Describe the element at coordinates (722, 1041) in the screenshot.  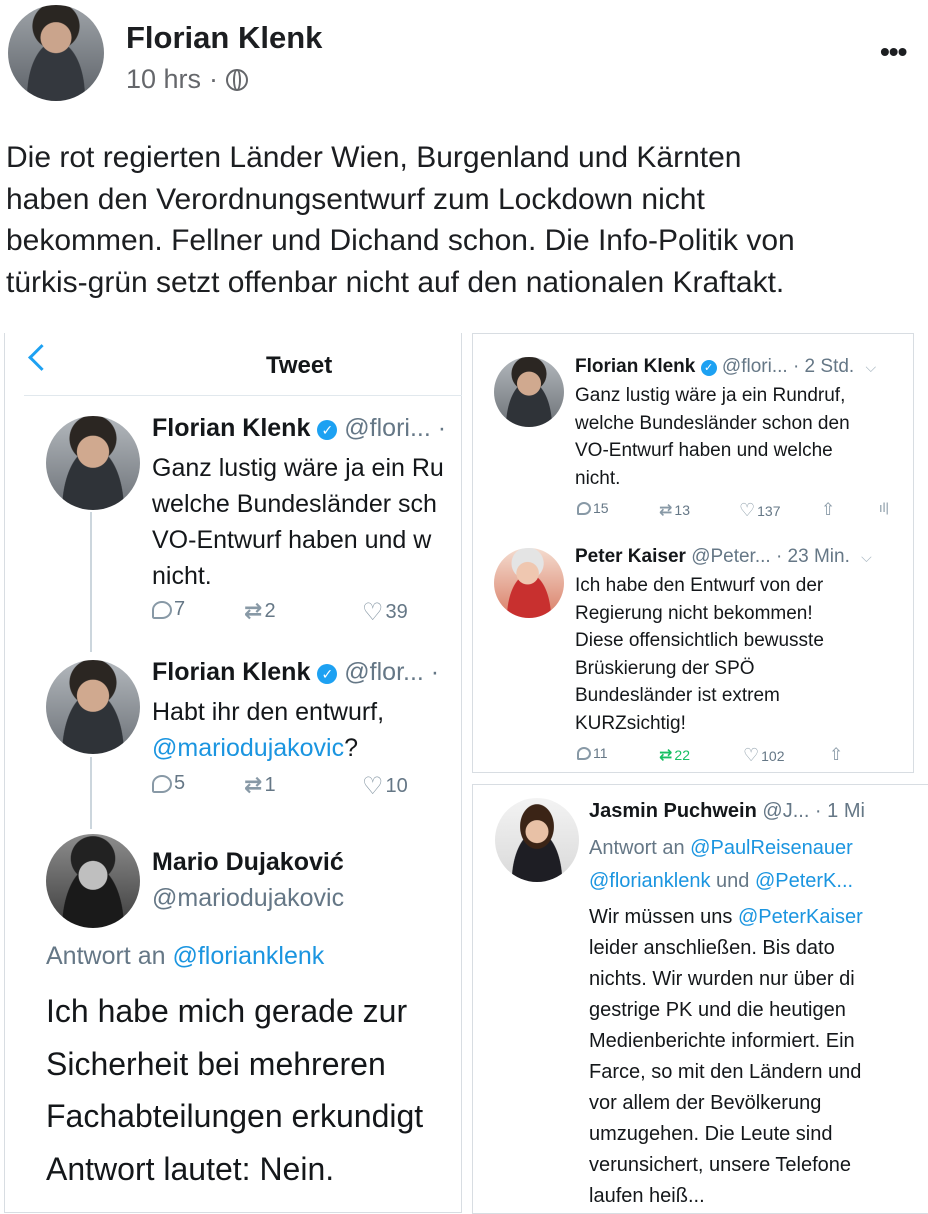
I see `tweet-text-line: Medienberichte informiert. Ein` at that location.